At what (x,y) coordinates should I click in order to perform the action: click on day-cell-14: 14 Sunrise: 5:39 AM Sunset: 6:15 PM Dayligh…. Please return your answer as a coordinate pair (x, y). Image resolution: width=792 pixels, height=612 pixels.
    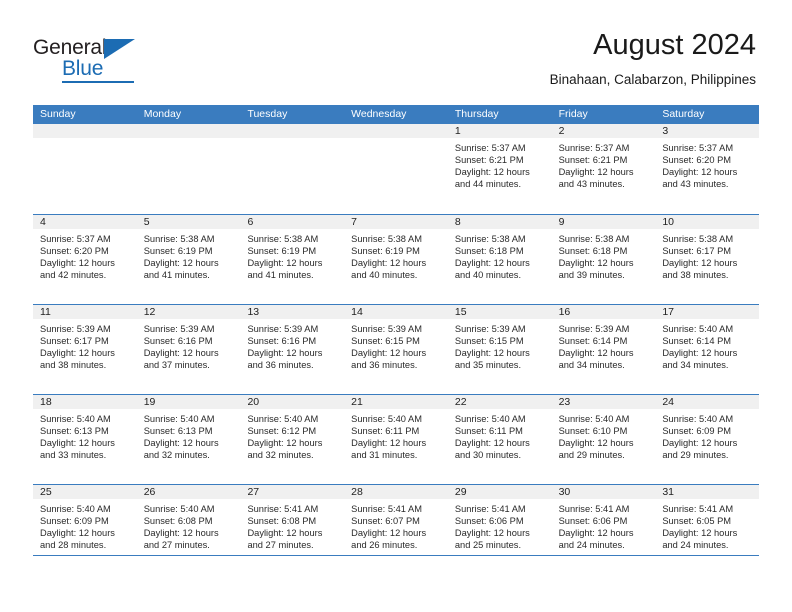
    Looking at the image, I should click on (396, 349).